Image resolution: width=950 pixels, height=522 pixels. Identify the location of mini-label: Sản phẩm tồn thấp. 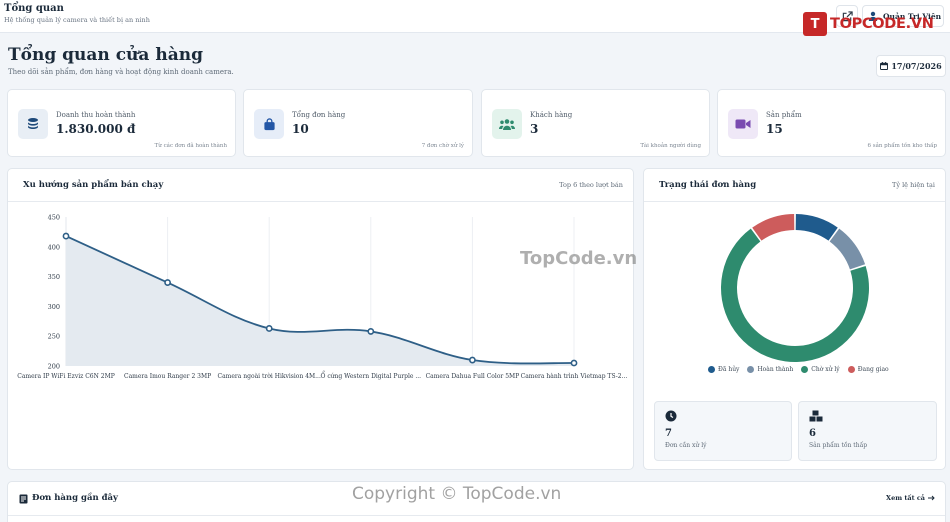
(838, 445).